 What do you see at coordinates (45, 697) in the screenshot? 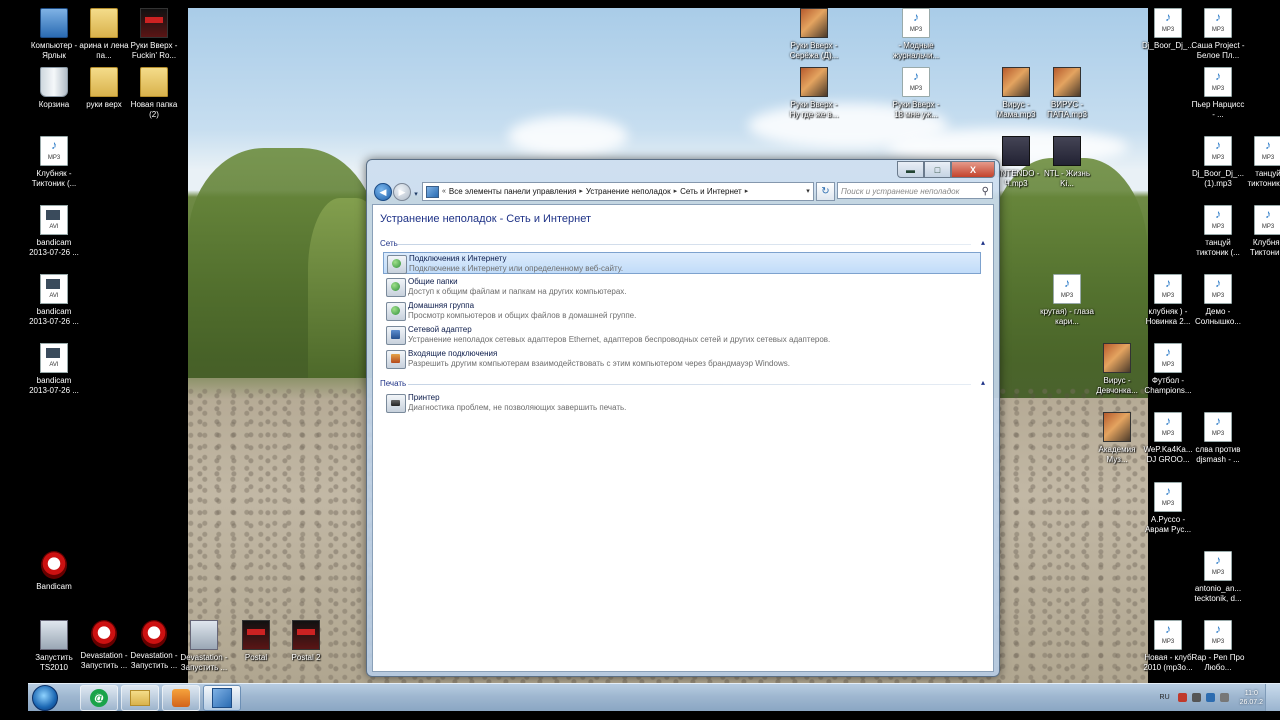
I see `start-button` at bounding box center [45, 697].